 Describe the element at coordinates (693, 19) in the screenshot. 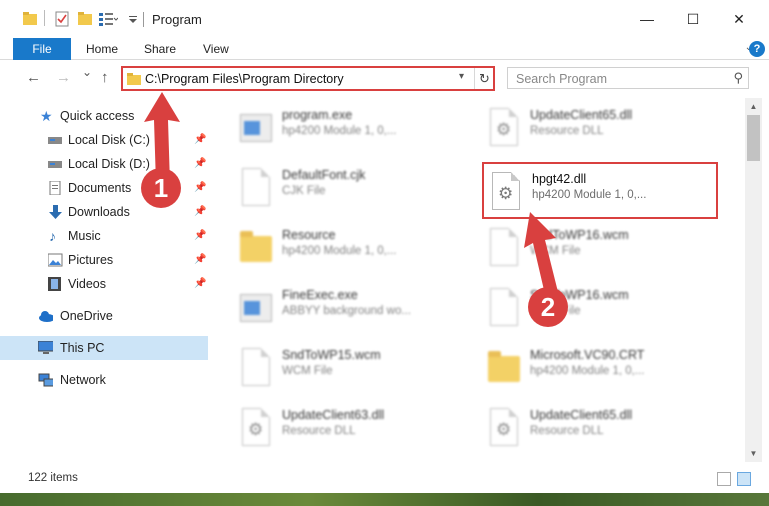

I see `maximize-button: ☐` at that location.